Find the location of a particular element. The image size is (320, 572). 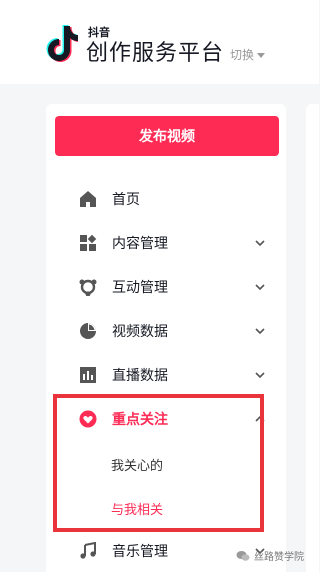

sidebar-item-content: 内容管理 is located at coordinates (174, 243).